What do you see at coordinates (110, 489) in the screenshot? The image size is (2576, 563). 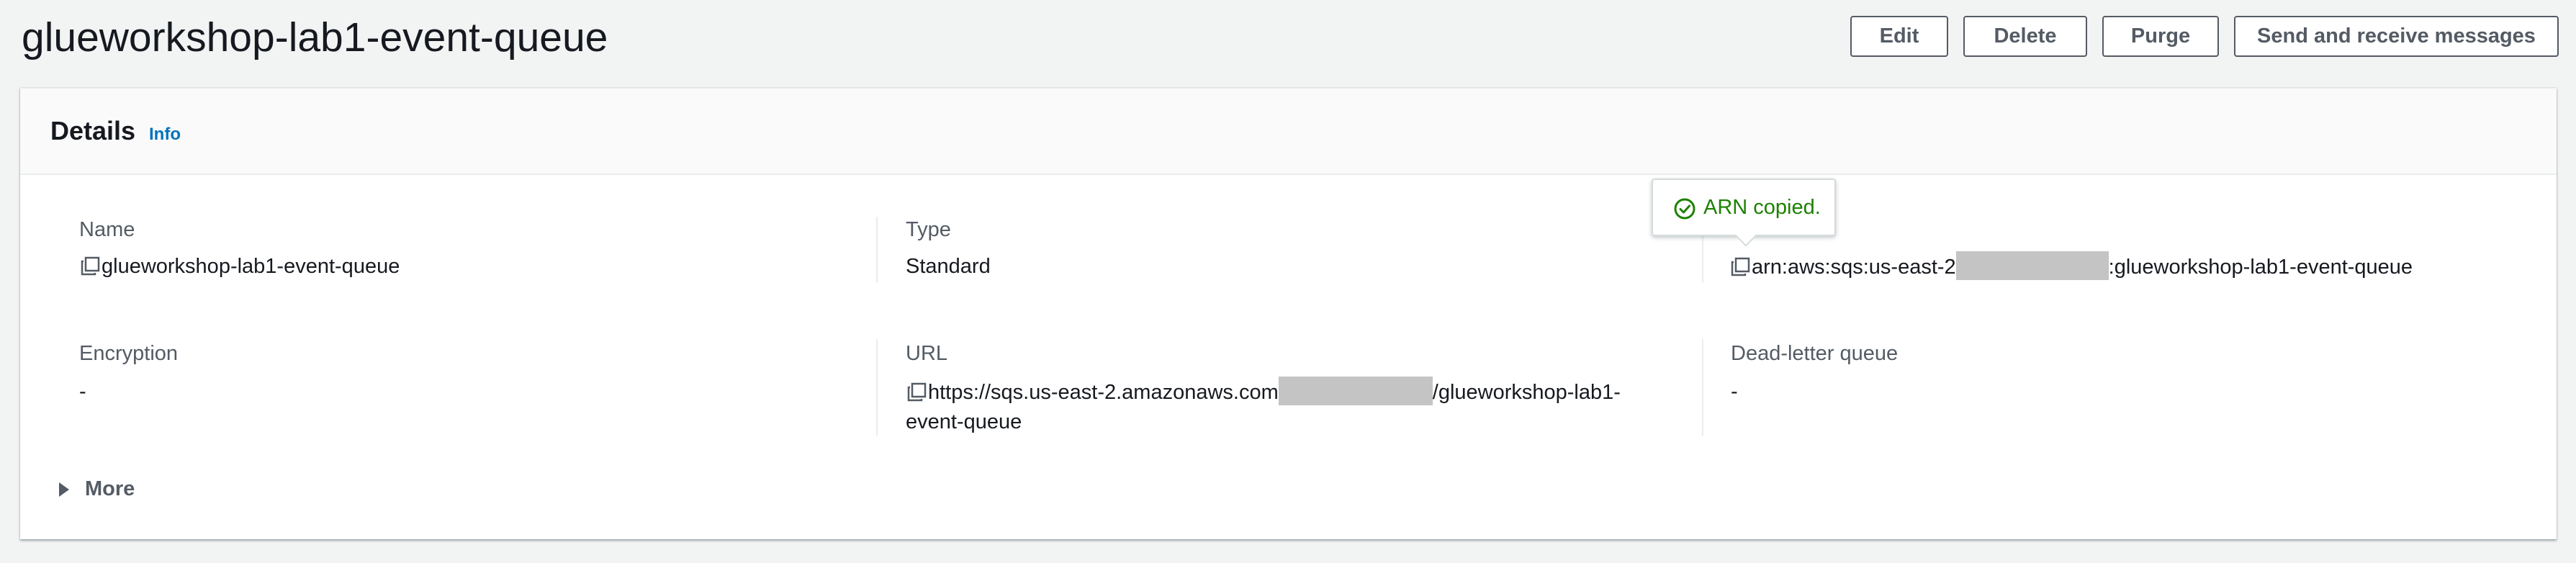 I see `more-label: More` at bounding box center [110, 489].